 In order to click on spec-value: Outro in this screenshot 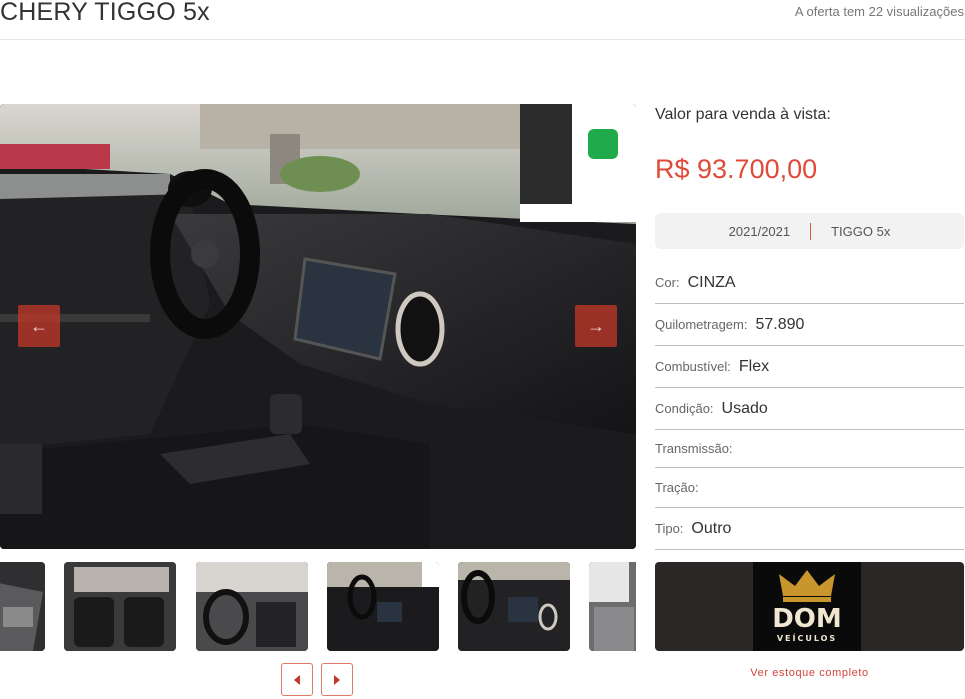, I will do `click(711, 528)`.